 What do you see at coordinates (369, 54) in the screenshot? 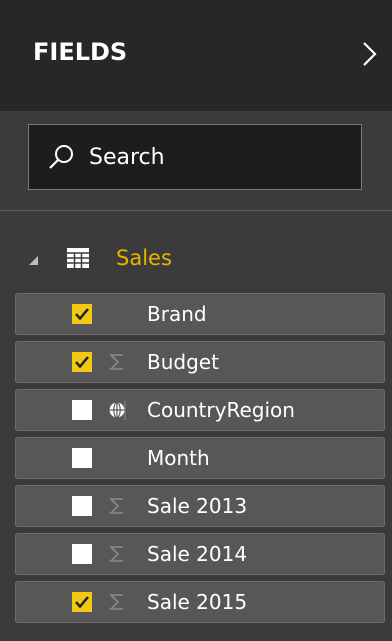
I see `chevron-right-icon` at bounding box center [369, 54].